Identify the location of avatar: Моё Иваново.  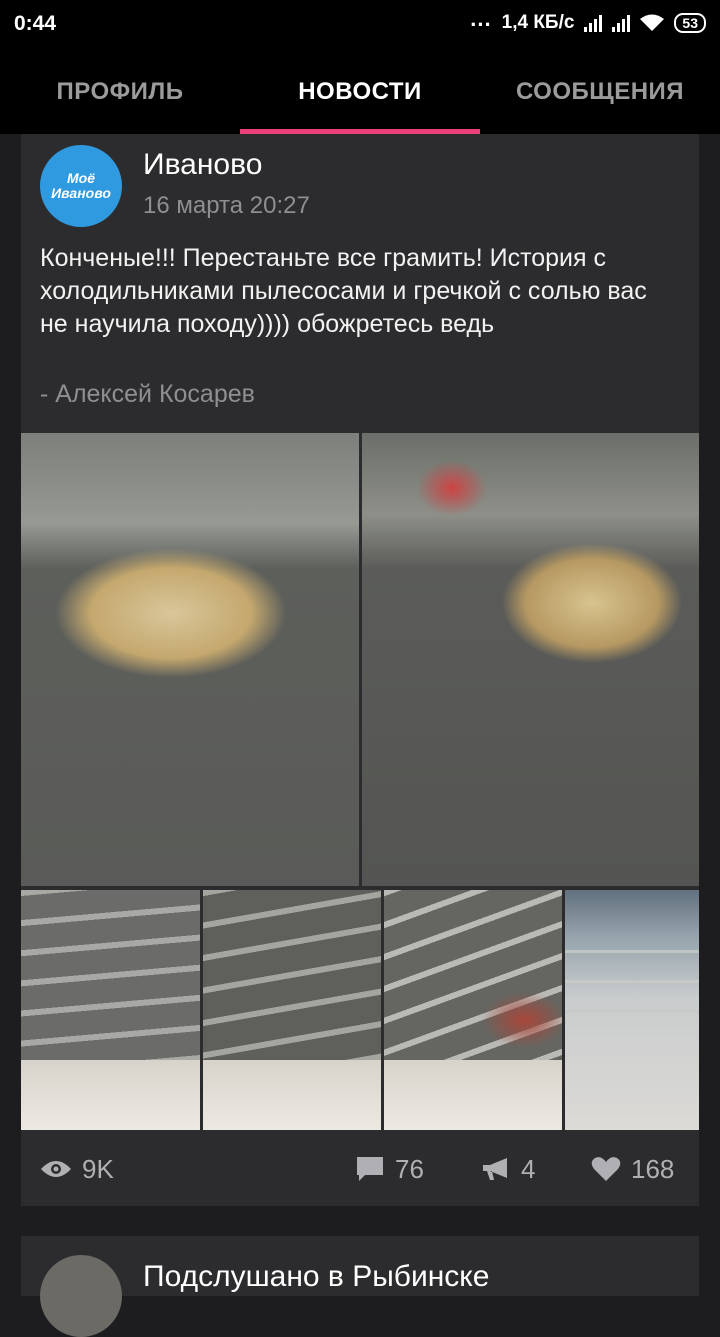
(81, 186).